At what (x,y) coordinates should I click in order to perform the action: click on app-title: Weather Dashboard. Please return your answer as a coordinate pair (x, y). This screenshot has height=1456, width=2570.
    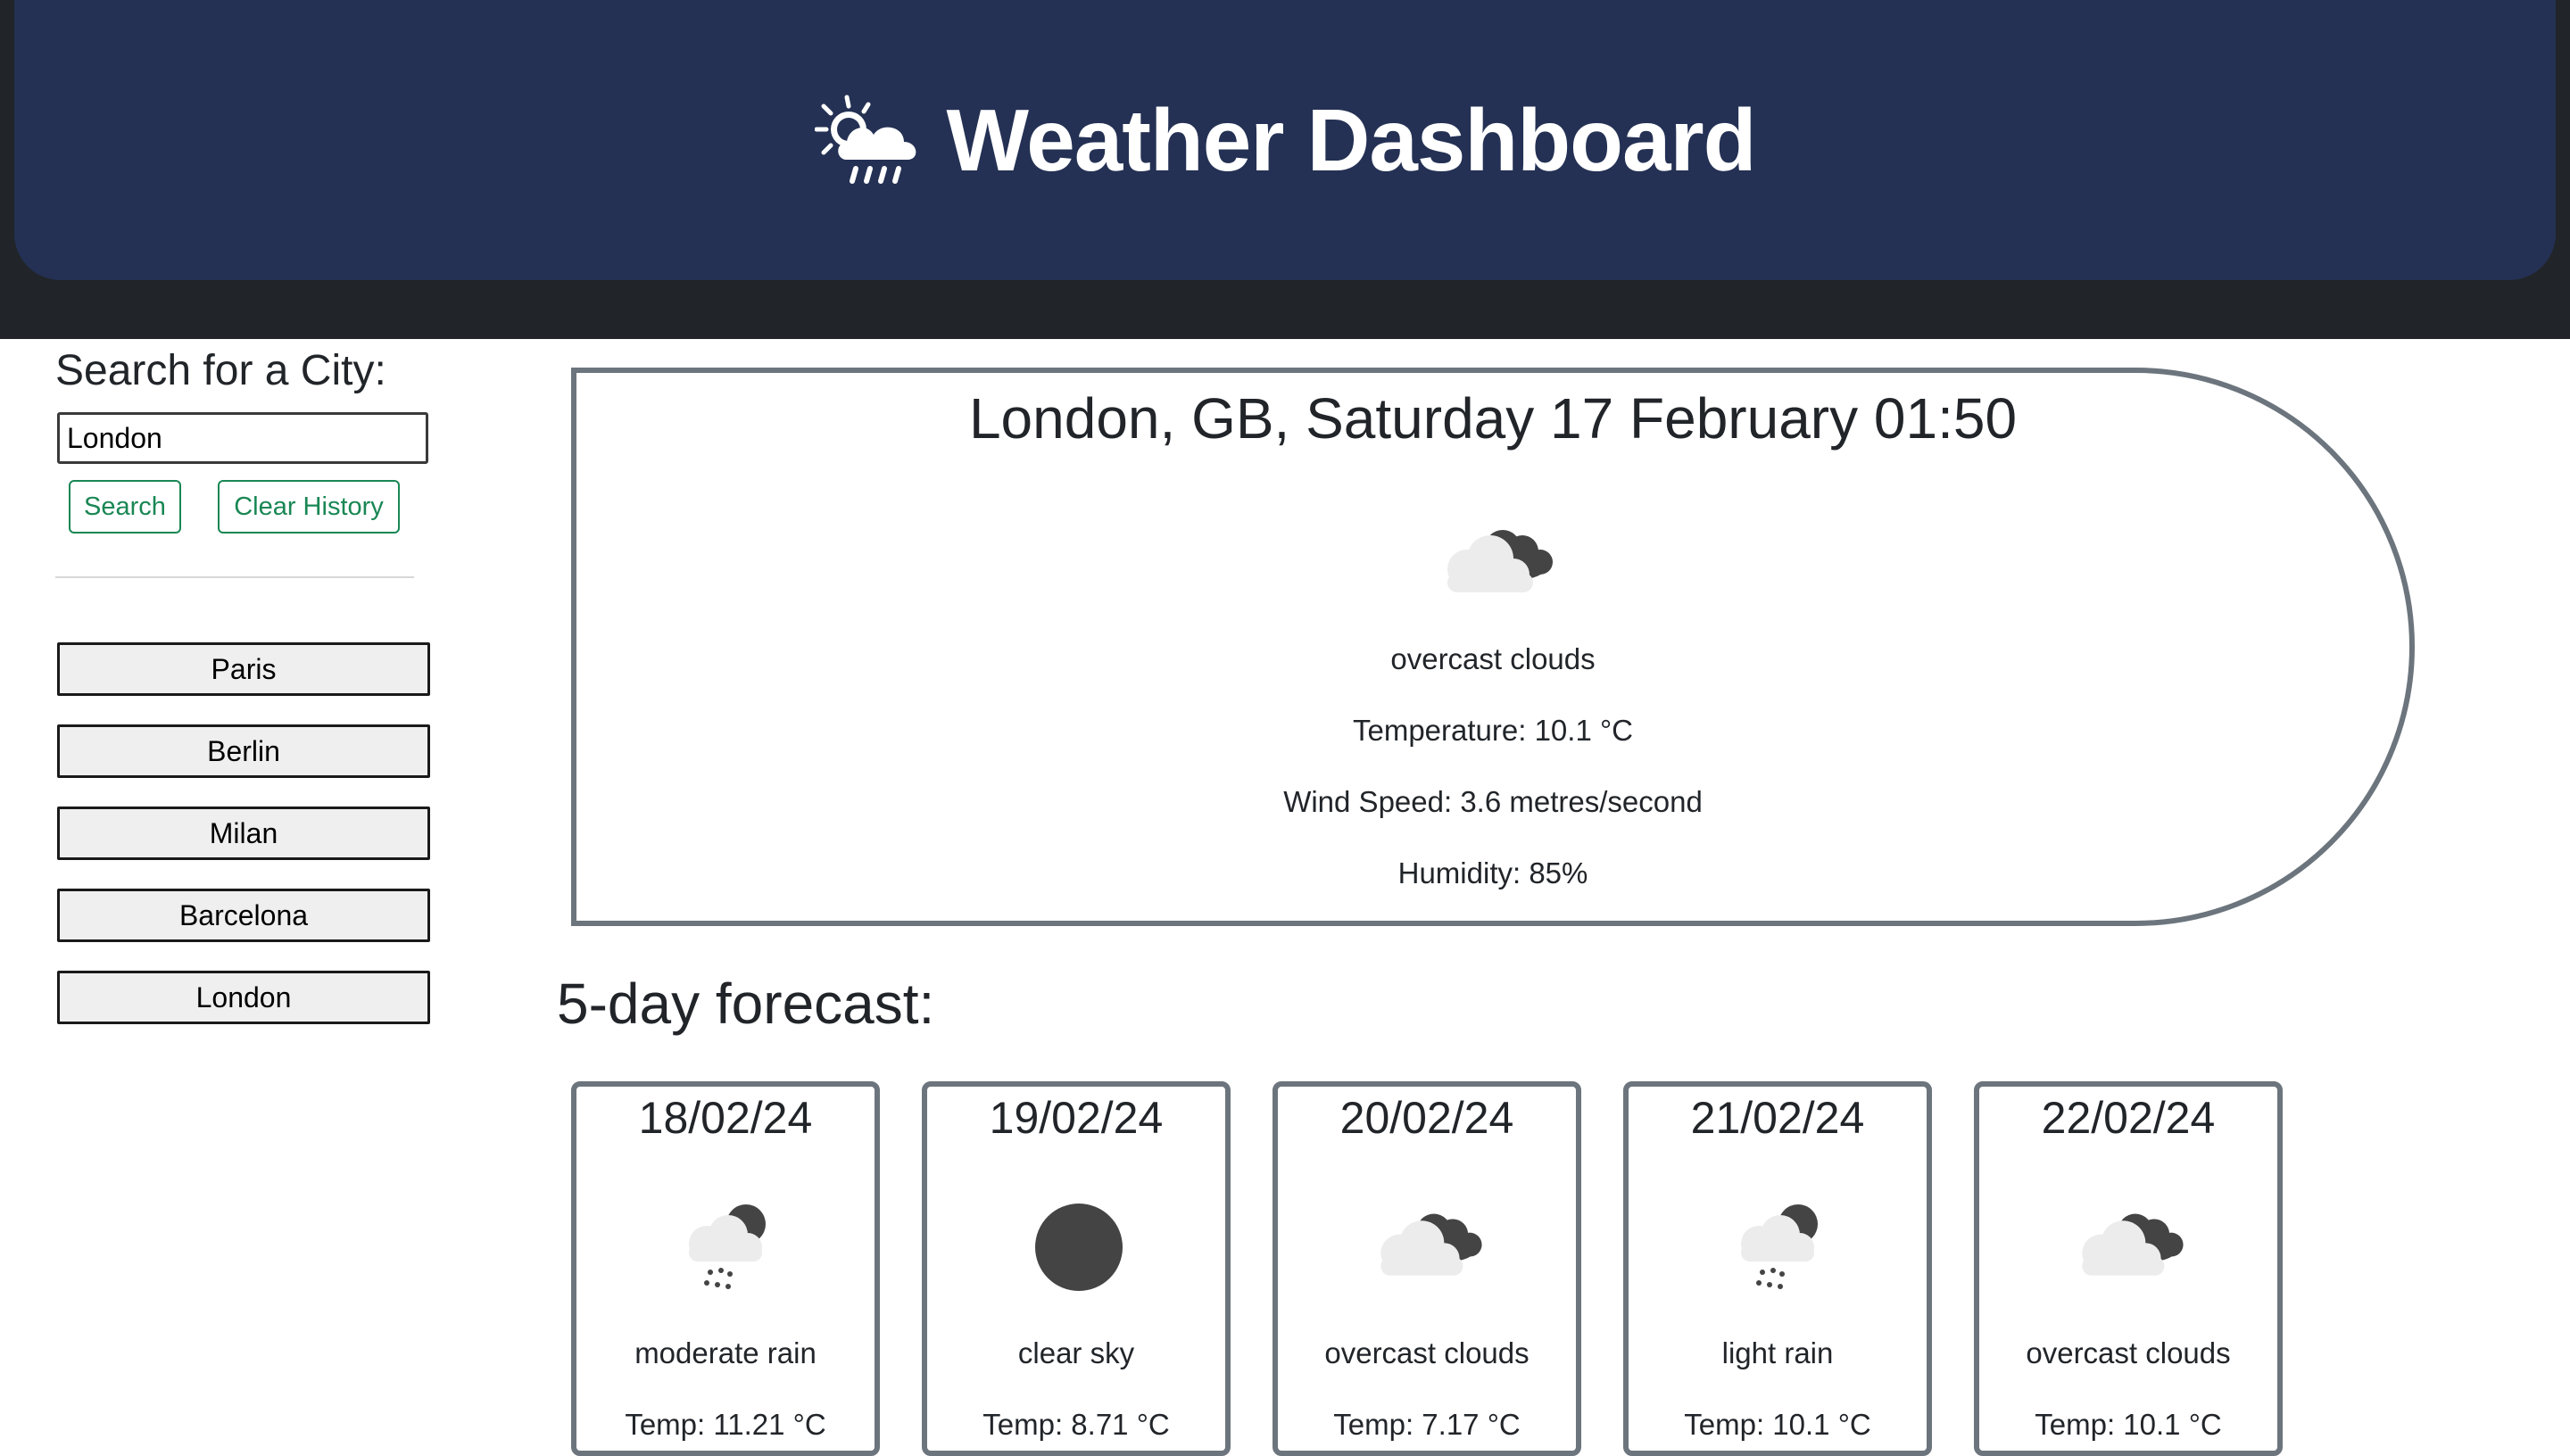
    Looking at the image, I should click on (1286, 141).